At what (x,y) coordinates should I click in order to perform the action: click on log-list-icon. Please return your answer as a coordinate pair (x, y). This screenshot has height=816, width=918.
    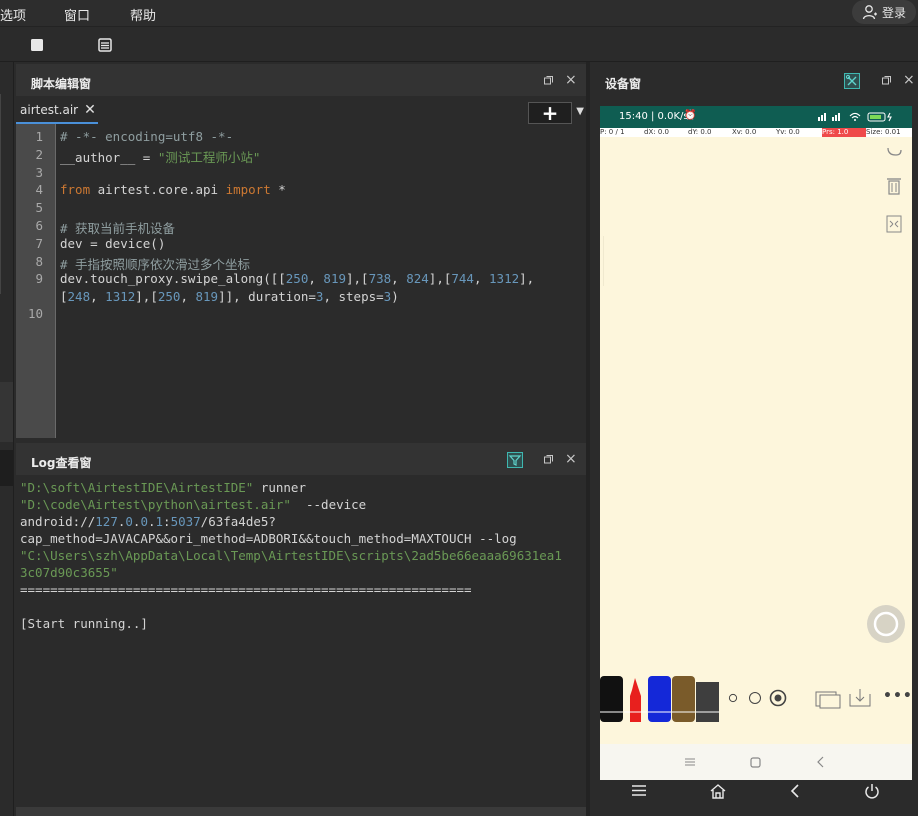
    Looking at the image, I should click on (105, 45).